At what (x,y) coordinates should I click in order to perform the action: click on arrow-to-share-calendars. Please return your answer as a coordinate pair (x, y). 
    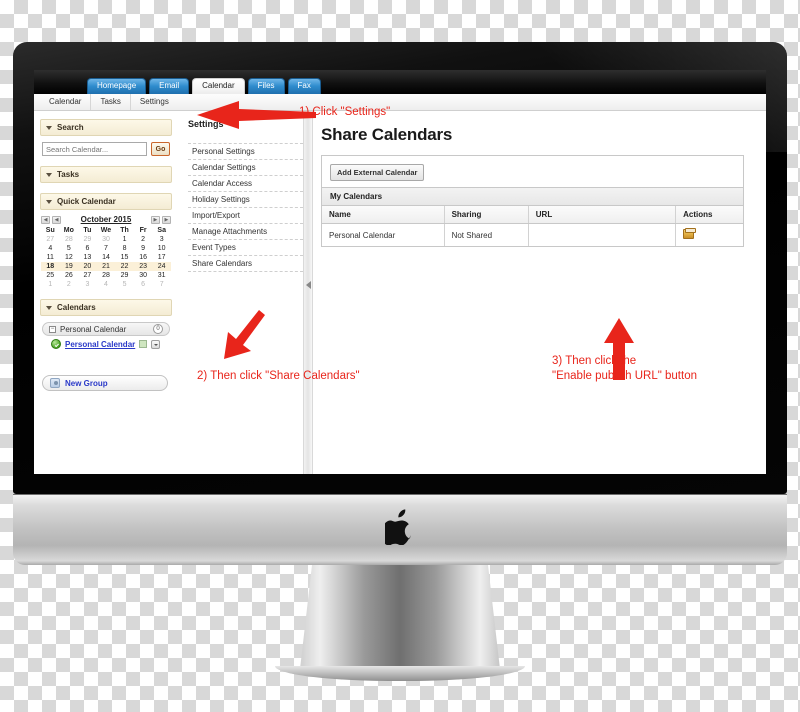
    Looking at the image, I should click on (244, 334).